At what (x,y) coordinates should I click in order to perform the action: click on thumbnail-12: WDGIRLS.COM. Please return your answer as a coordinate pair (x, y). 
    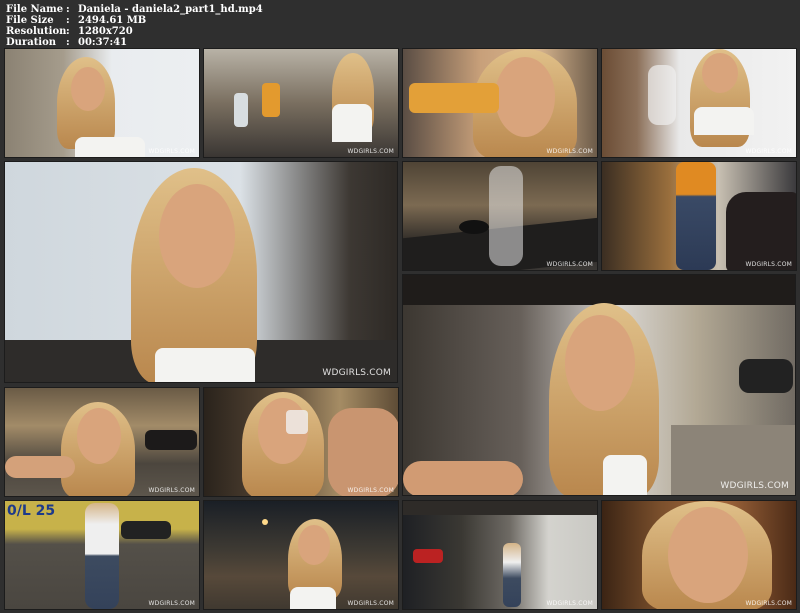
    Looking at the image, I should click on (301, 555).